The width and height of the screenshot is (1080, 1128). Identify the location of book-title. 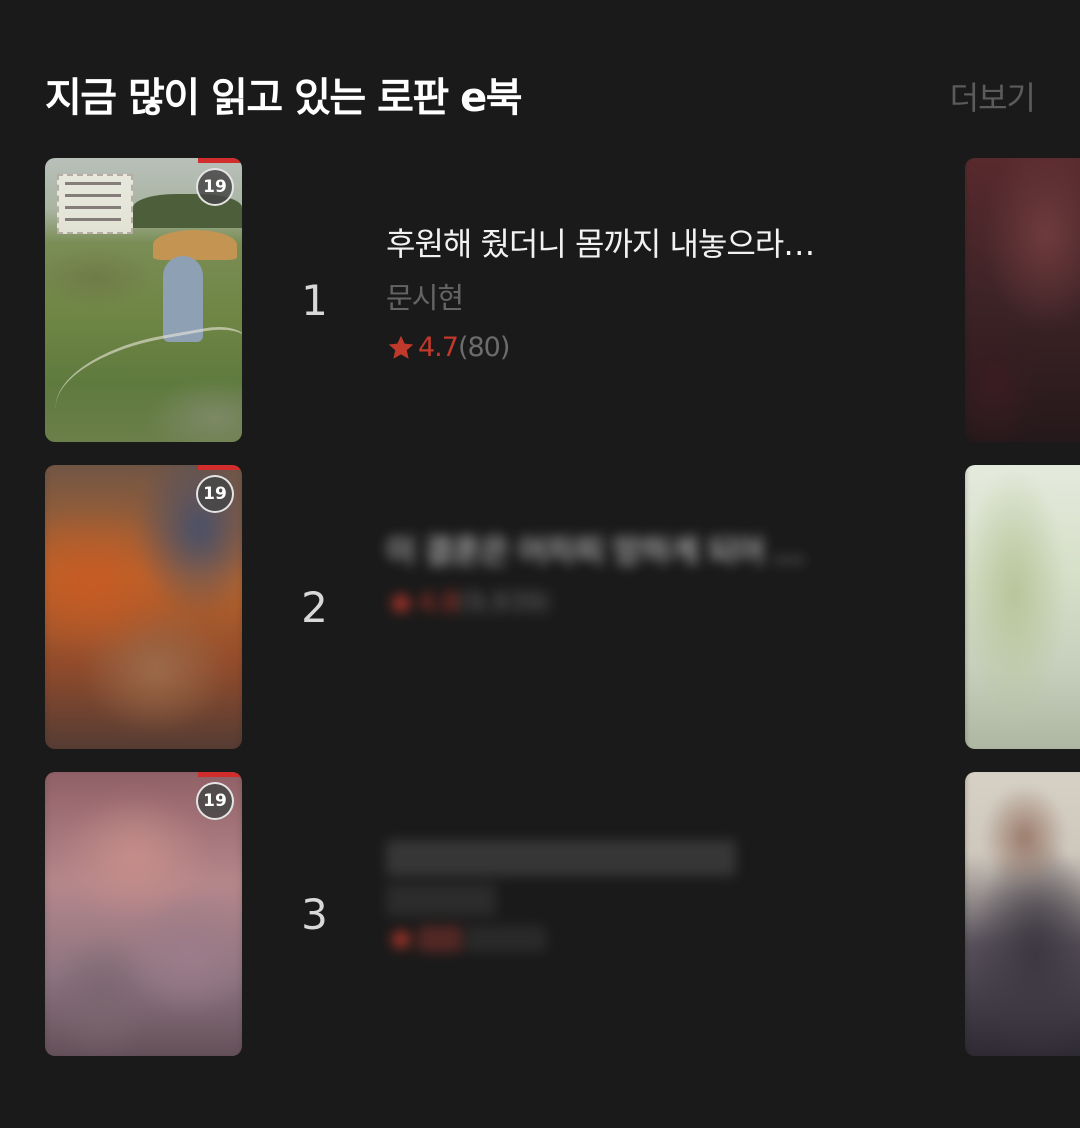
(561, 858).